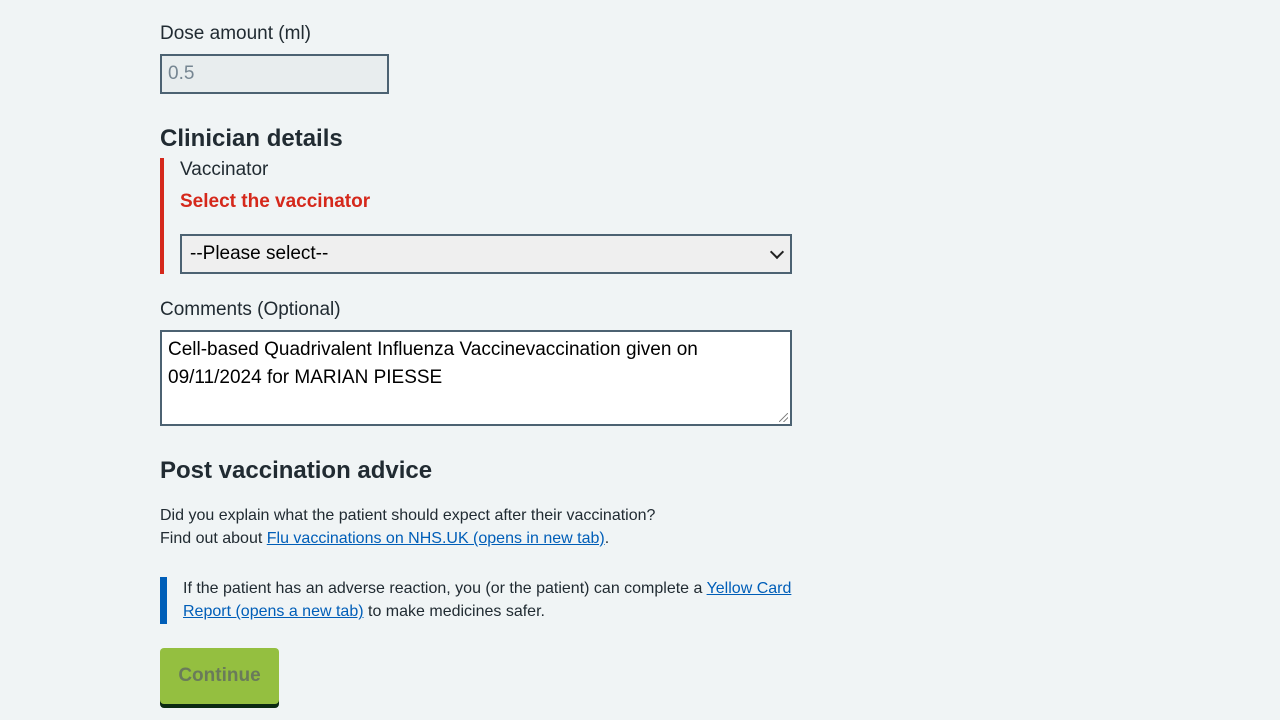  I want to click on chevron-down-icon, so click(777, 251).